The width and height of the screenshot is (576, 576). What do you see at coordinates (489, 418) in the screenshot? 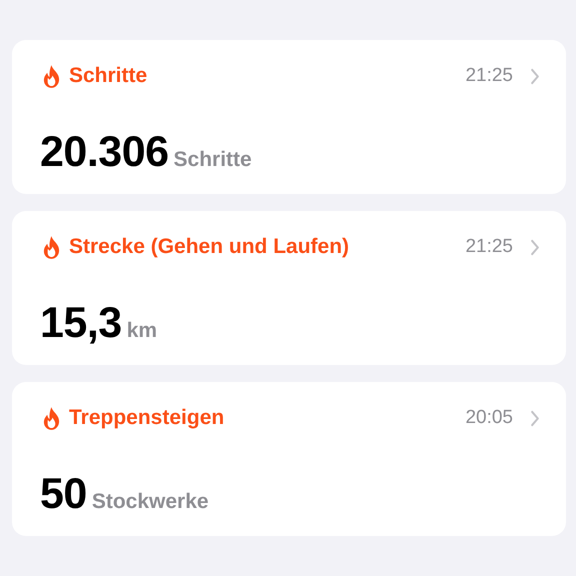
I see `time-label: 20:05` at bounding box center [489, 418].